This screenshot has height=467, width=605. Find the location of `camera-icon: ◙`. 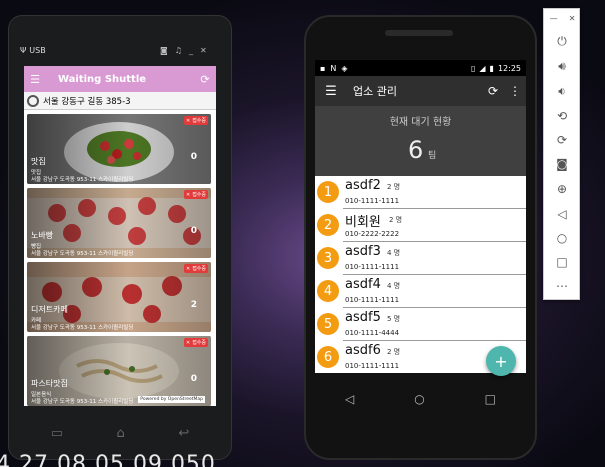

camera-icon: ◙ is located at coordinates (164, 50).